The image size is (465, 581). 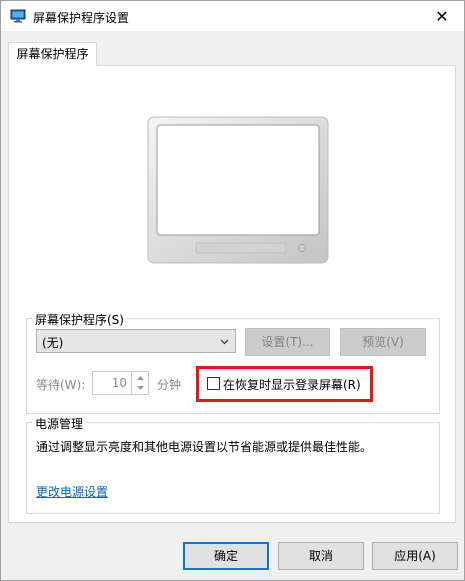 I want to click on tab-screensaver: 屏幕保护程序, so click(x=52, y=54).